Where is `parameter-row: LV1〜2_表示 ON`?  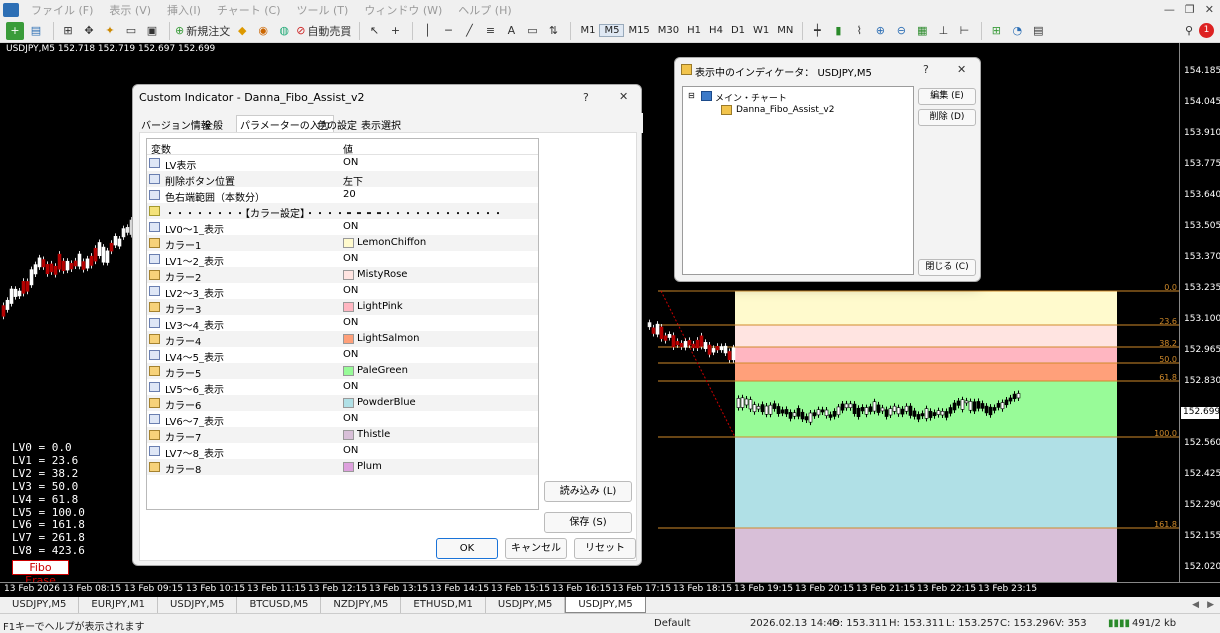
parameter-row: LV1〜2_表示 ON is located at coordinates (342, 259).